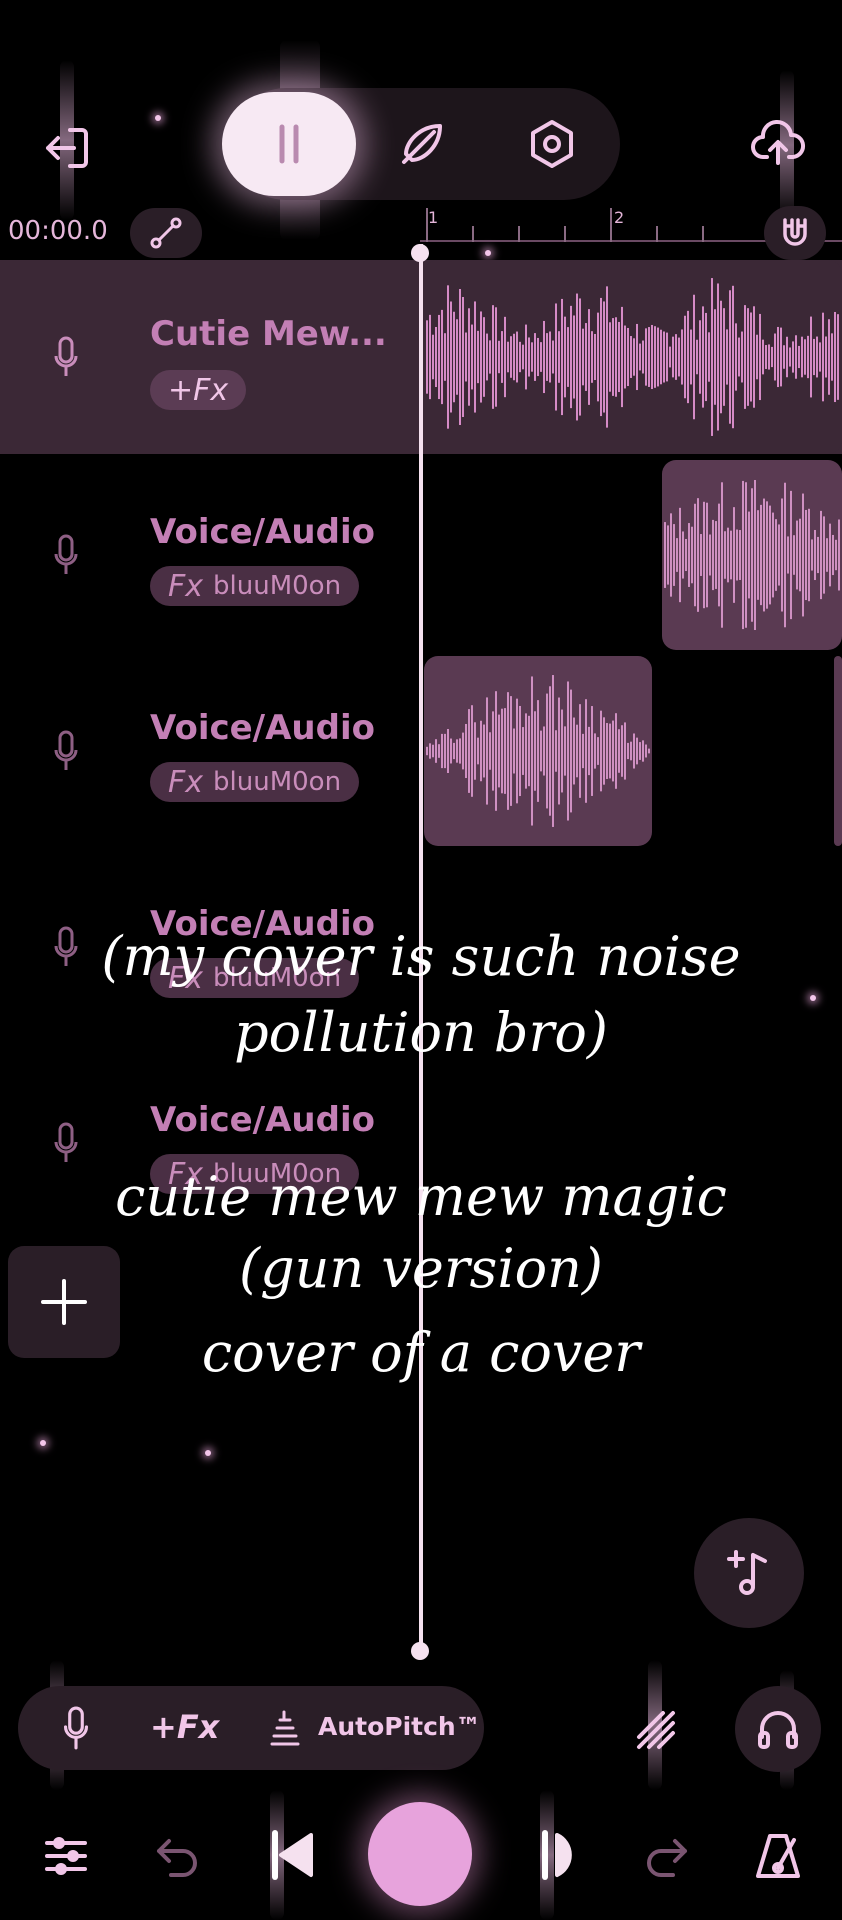  I want to click on skip-back-icon, so click(292, 1855).